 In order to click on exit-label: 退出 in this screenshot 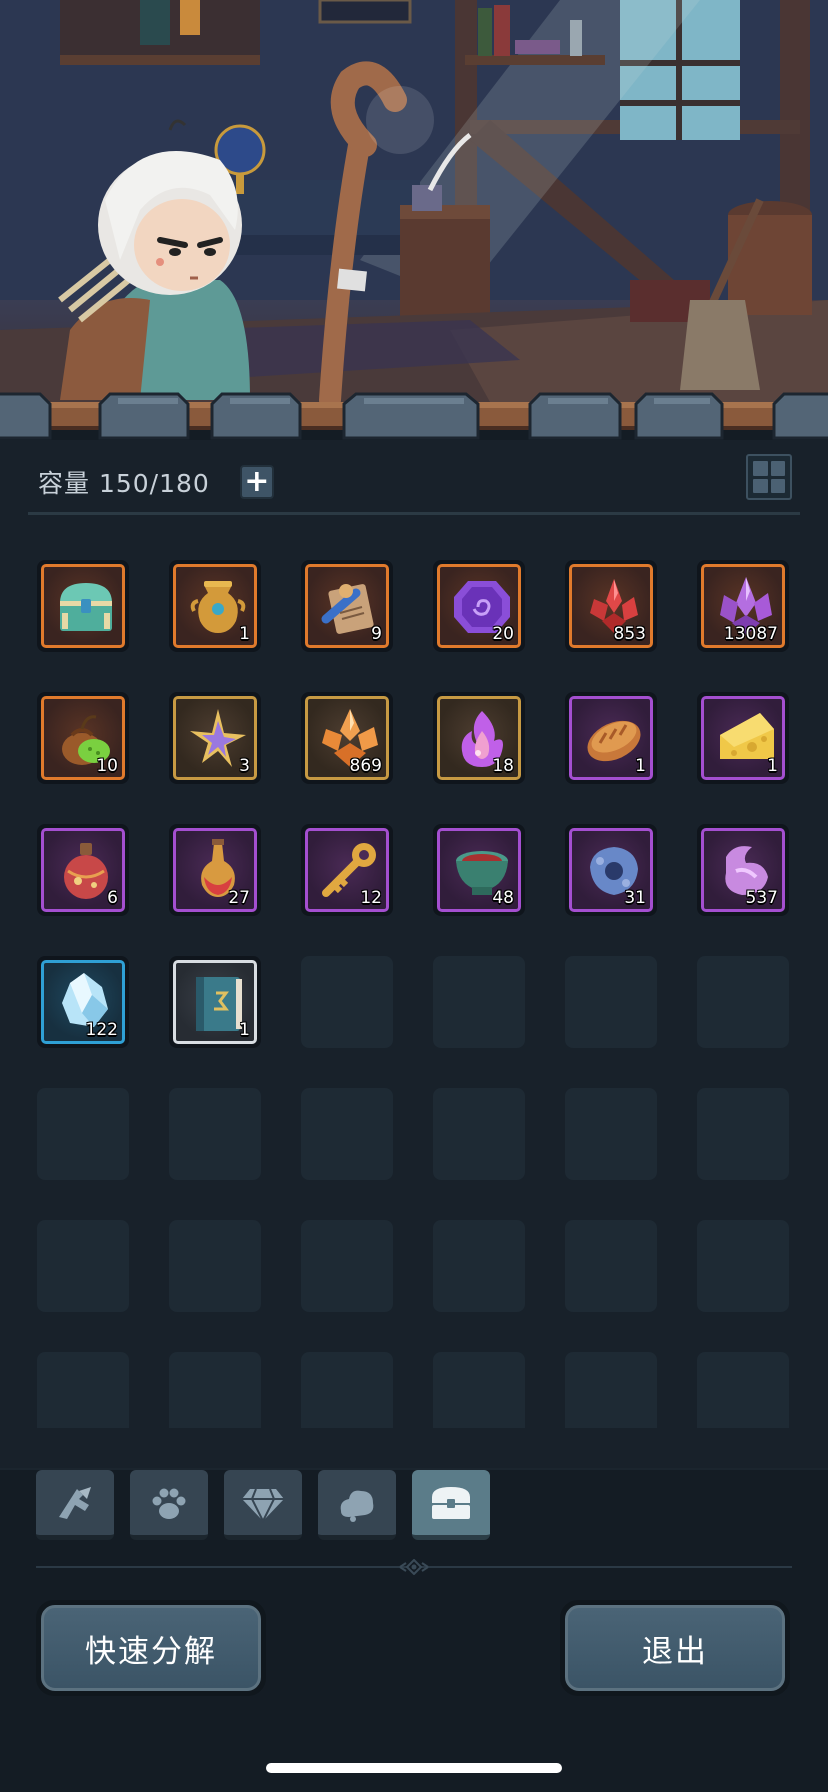, I will do `click(675, 1648)`.